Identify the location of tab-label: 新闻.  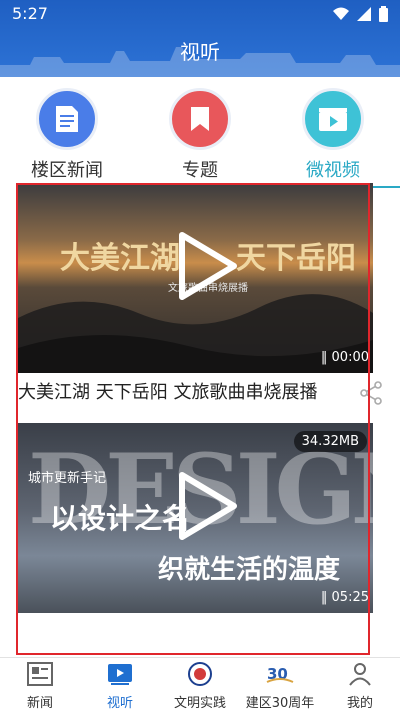
(39, 703).